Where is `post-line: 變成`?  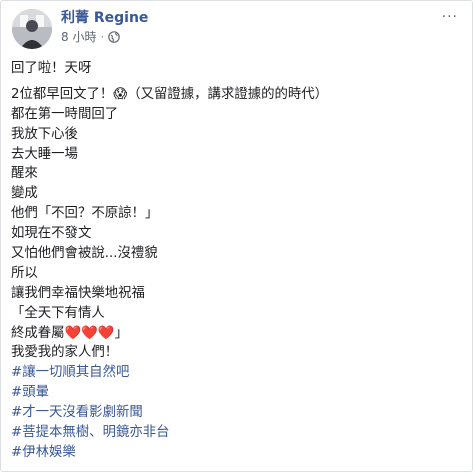 post-line: 變成 is located at coordinates (24, 194).